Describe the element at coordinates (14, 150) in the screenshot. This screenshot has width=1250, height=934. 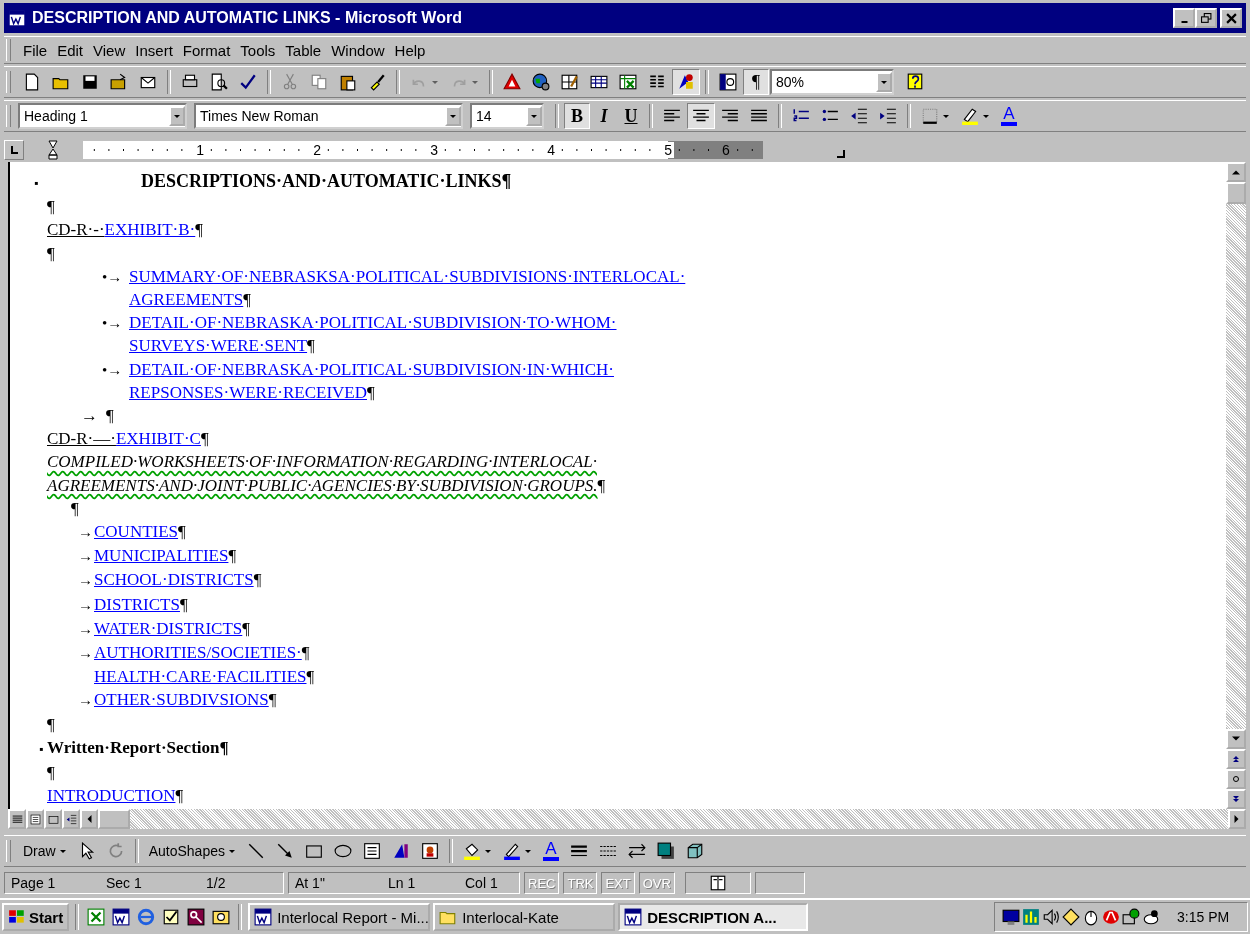
I see `tab-selector` at that location.